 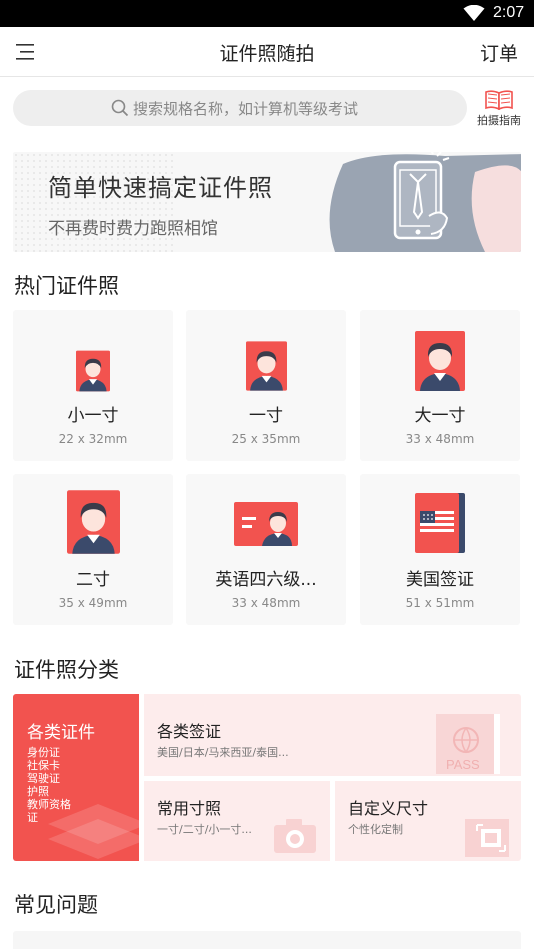 I want to click on category-visa: 各类签证 美国/日本/马来西亚/泰国... PASS, so click(x=332, y=735).